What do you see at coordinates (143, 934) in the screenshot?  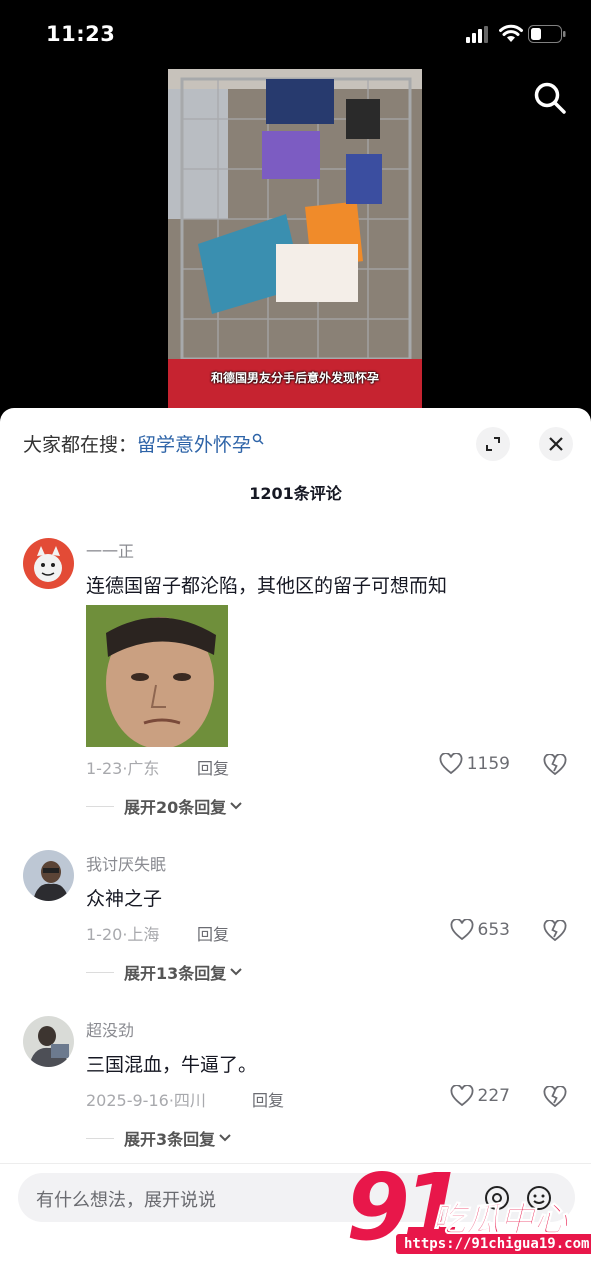 I see `comment-location: 上海` at bounding box center [143, 934].